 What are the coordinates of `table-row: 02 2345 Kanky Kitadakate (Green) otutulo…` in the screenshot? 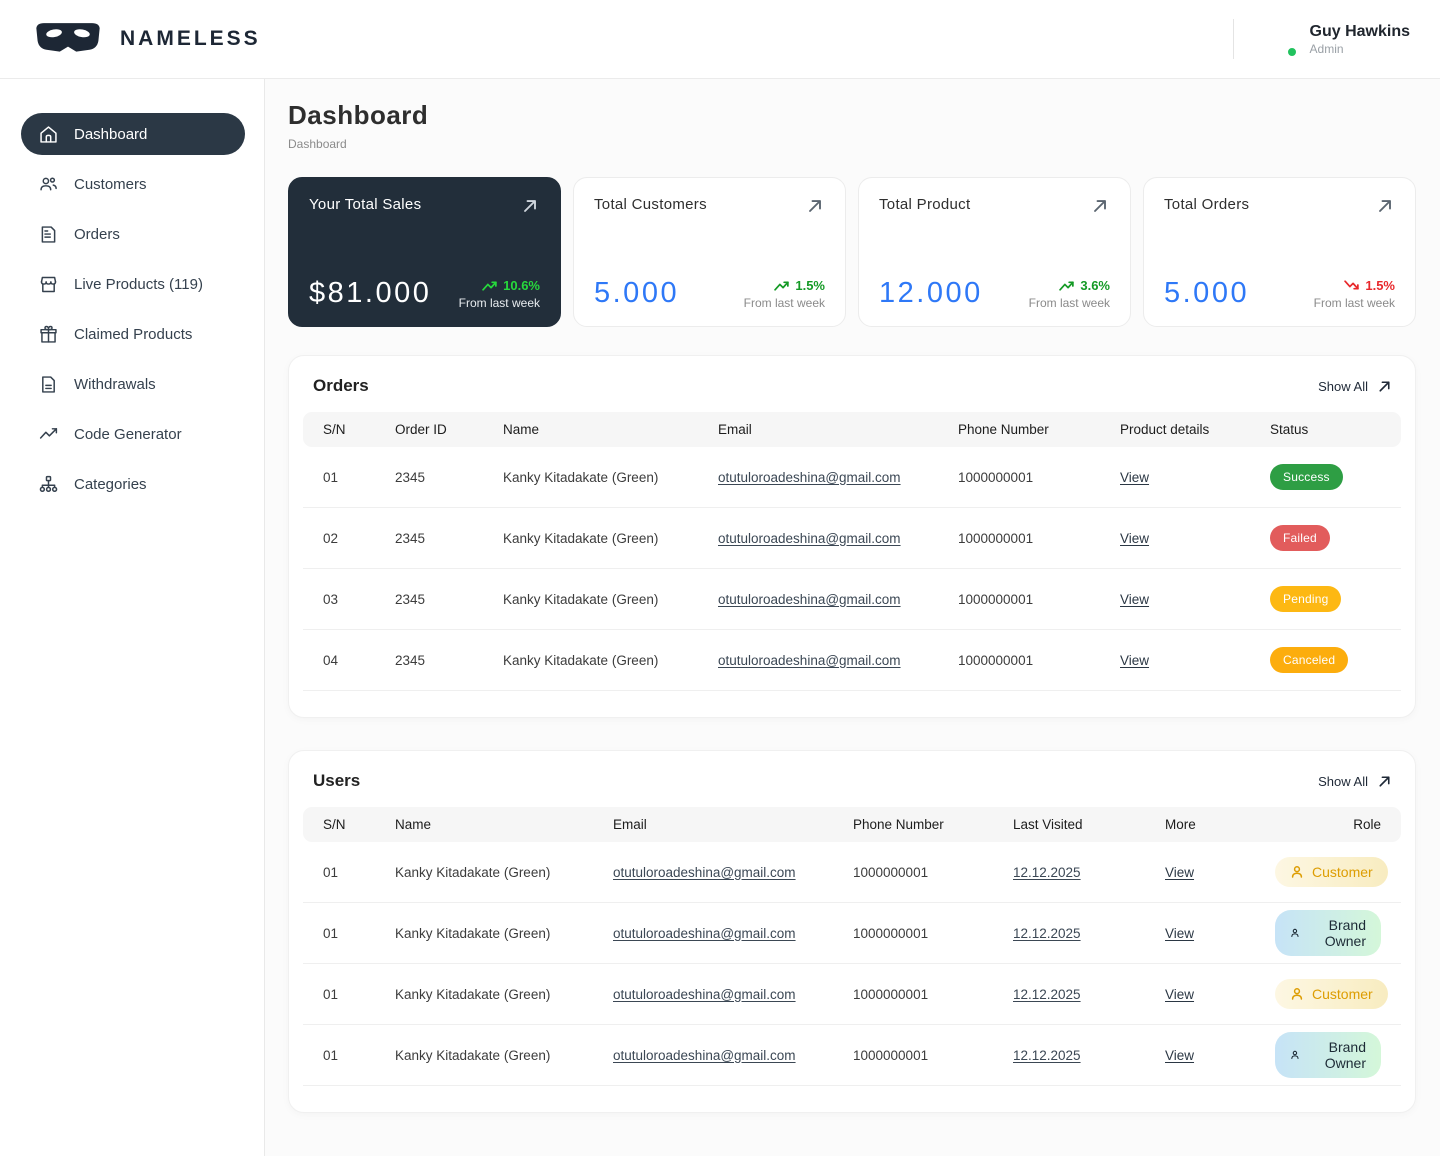 It's located at (852, 538).